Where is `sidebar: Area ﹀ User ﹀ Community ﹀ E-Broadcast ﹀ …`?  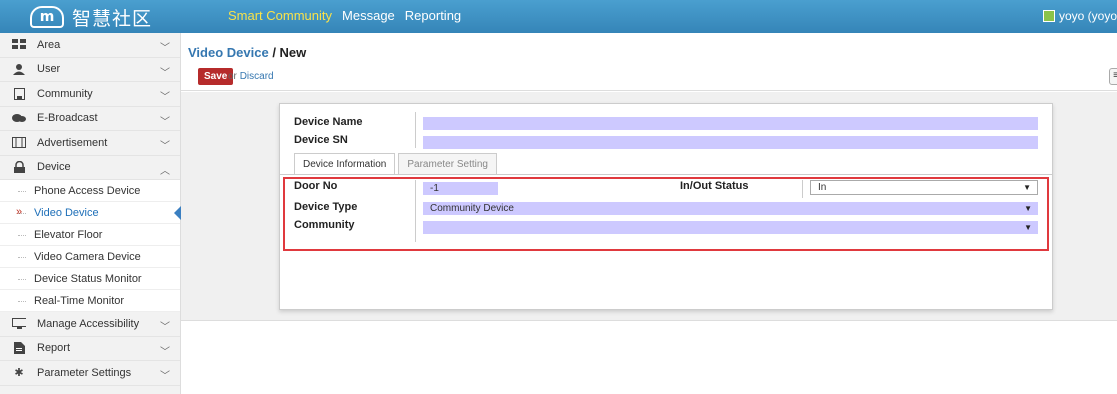
sidebar: Area ﹀ User ﹀ Community ﹀ E-Broadcast ﹀ … is located at coordinates (90, 213).